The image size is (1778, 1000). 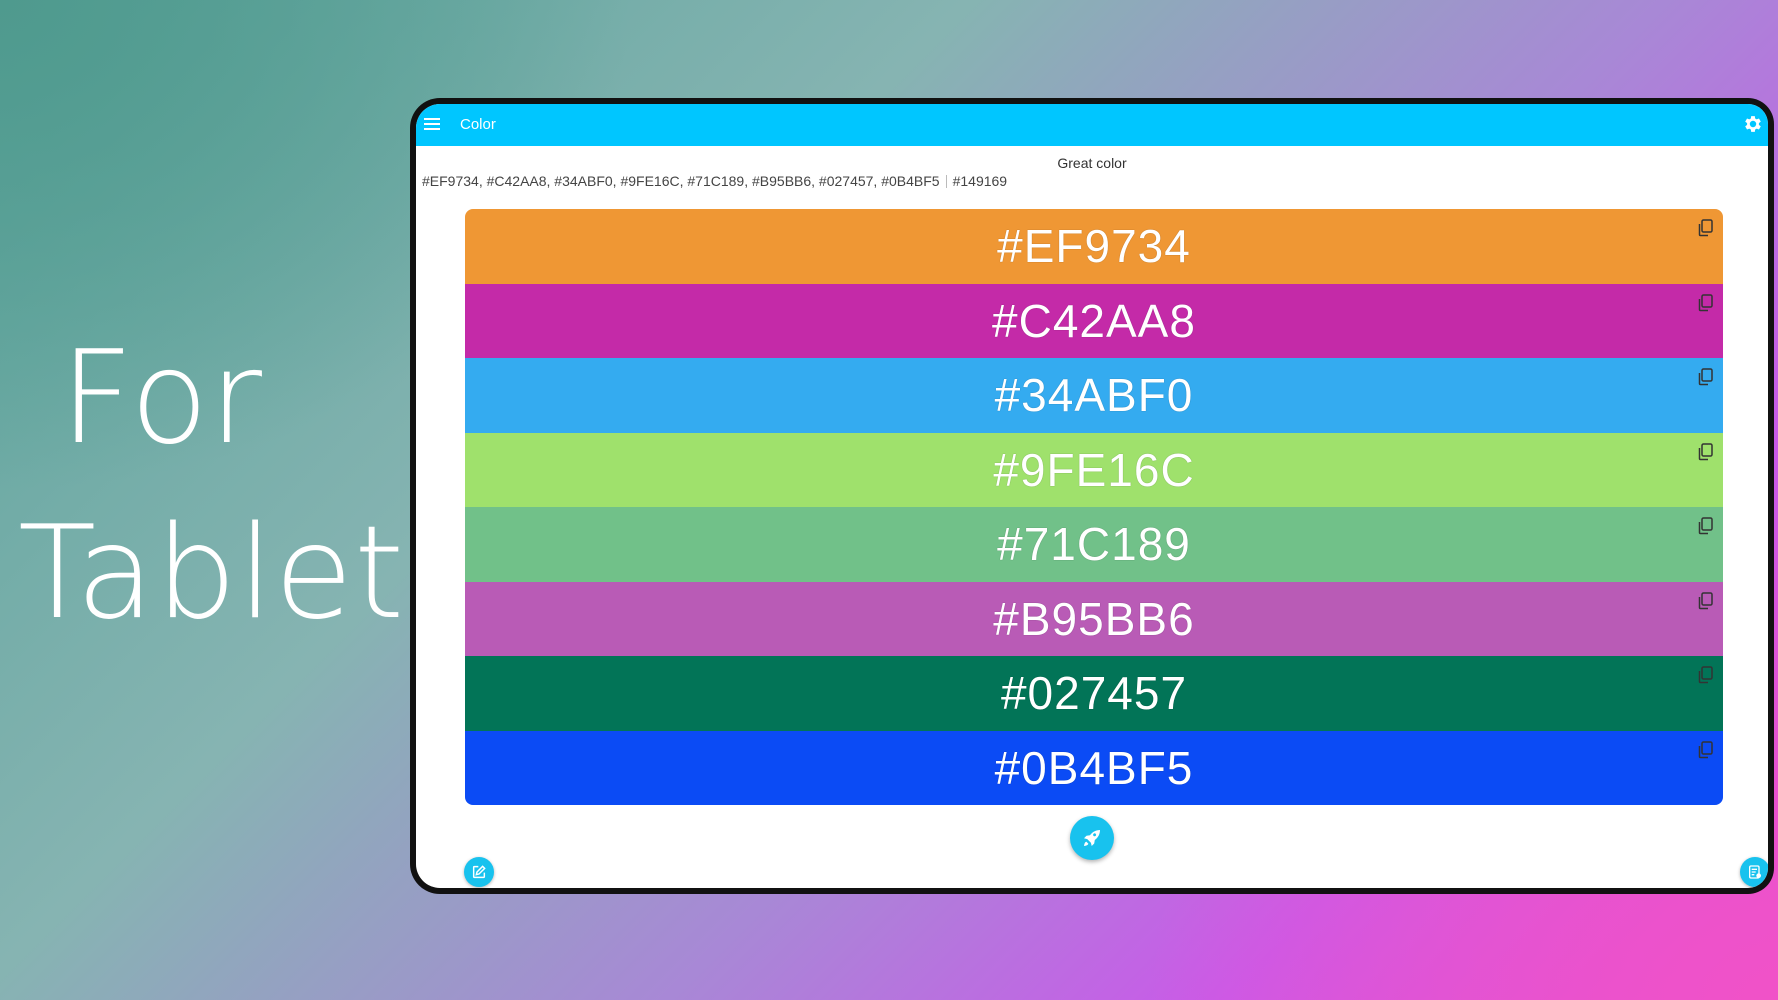 I want to click on promo-line-tablets: Tablets, so click(x=245, y=573).